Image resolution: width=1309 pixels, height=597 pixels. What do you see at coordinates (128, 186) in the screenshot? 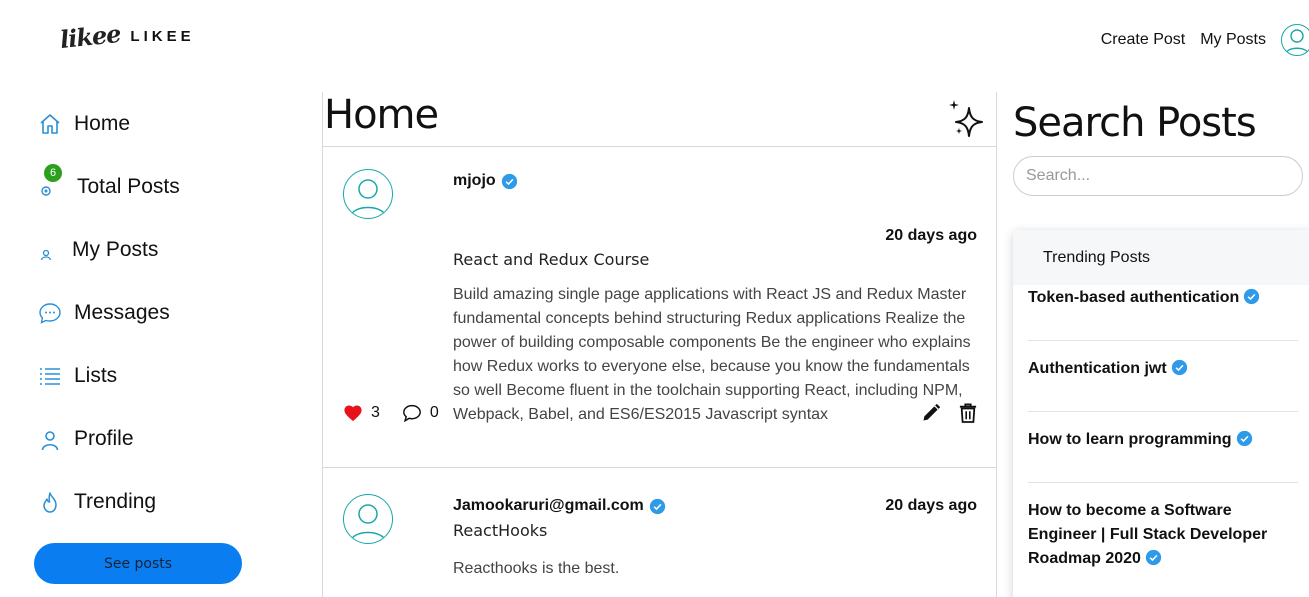
I see `sidebar-item-label: Total Posts` at bounding box center [128, 186].